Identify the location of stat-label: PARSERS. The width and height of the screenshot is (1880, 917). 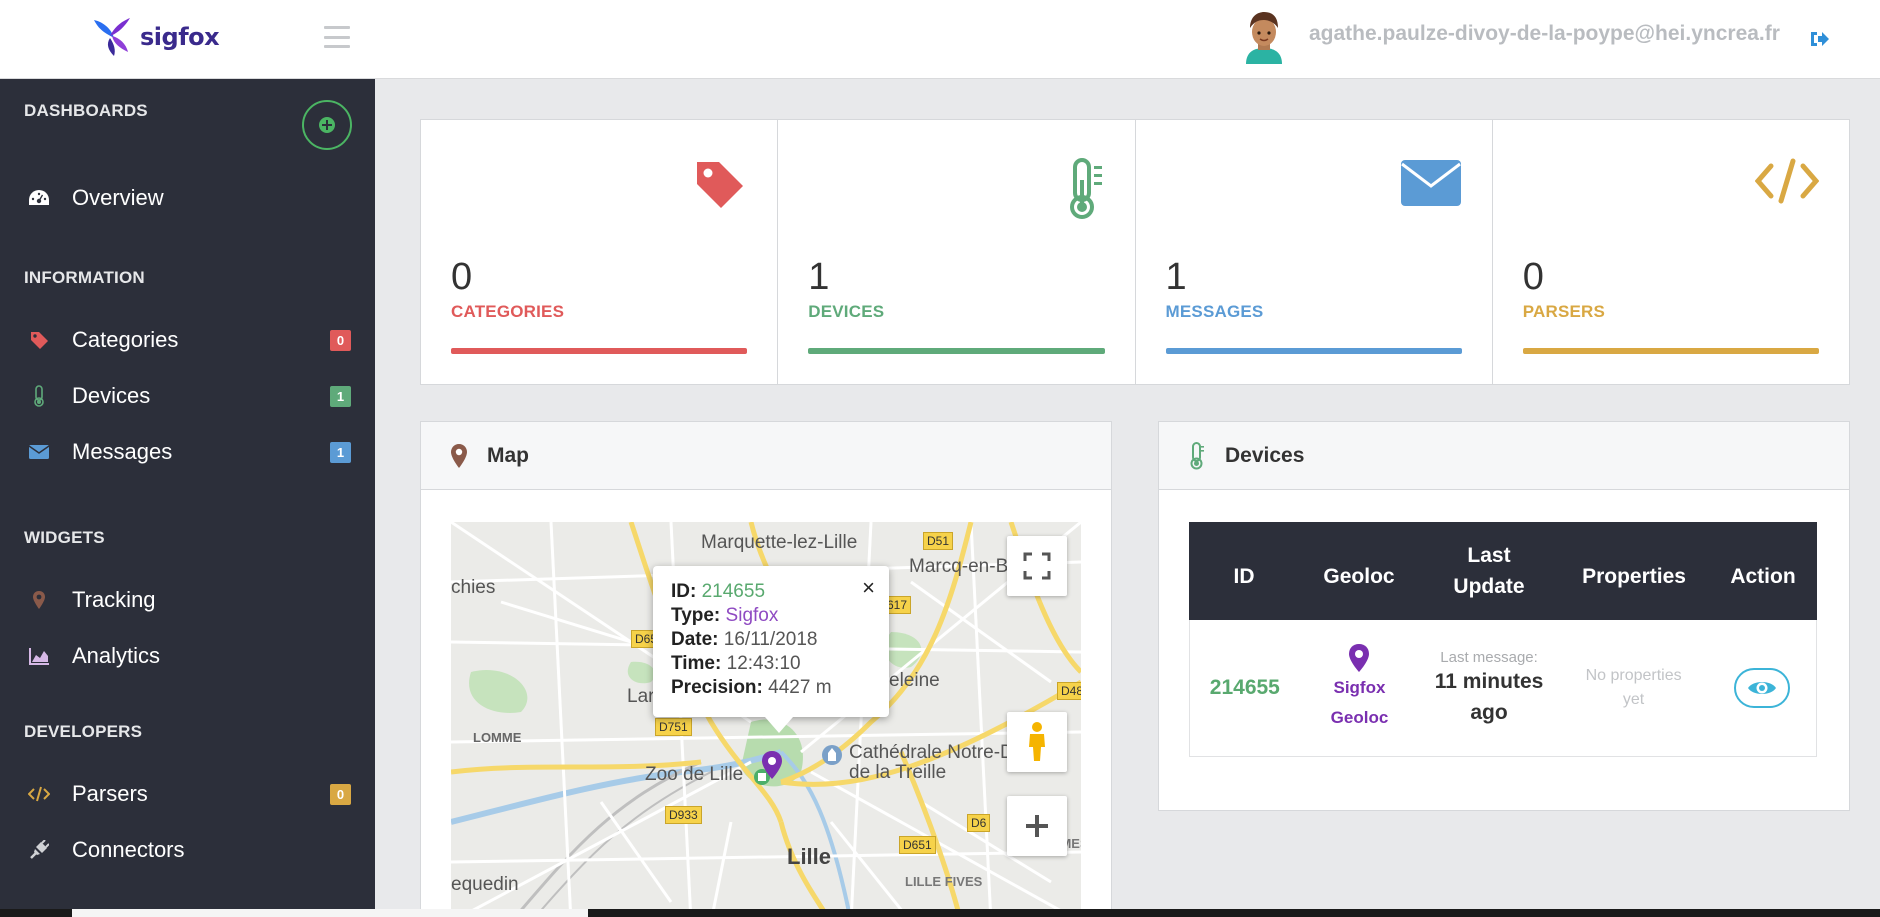
(1564, 311).